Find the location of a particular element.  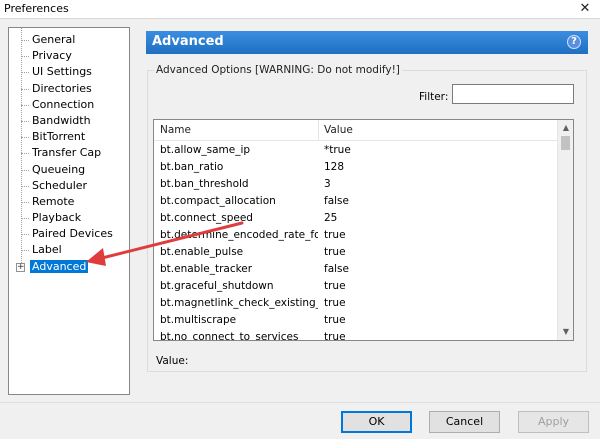

option-name: bt.allow_same_ip is located at coordinates (205, 150).